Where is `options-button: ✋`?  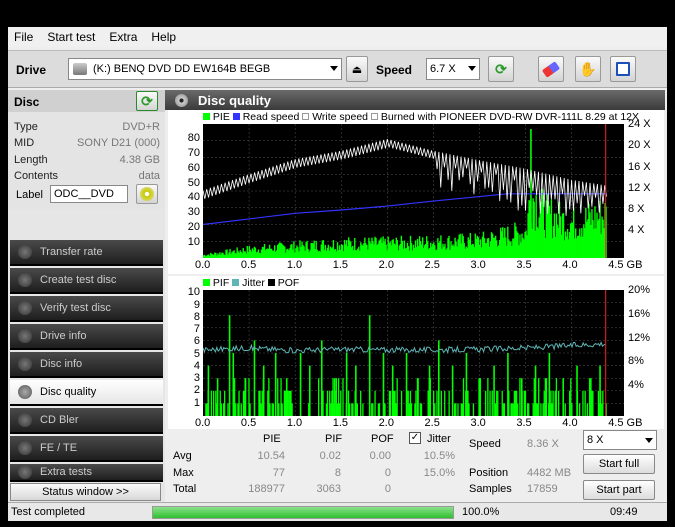 options-button: ✋ is located at coordinates (588, 69).